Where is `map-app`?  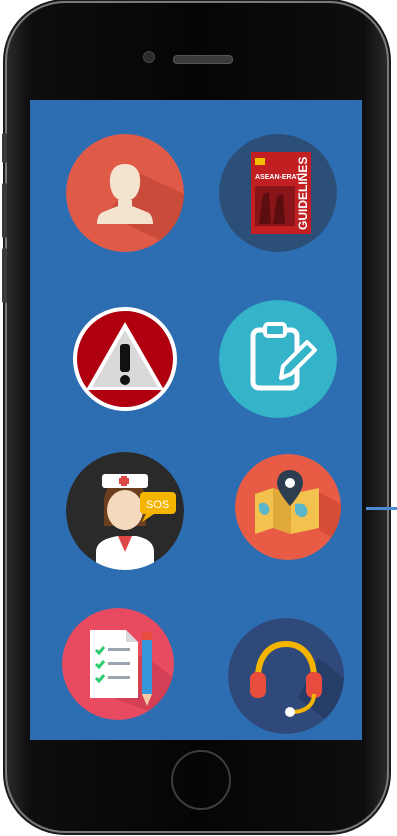 map-app is located at coordinates (288, 507).